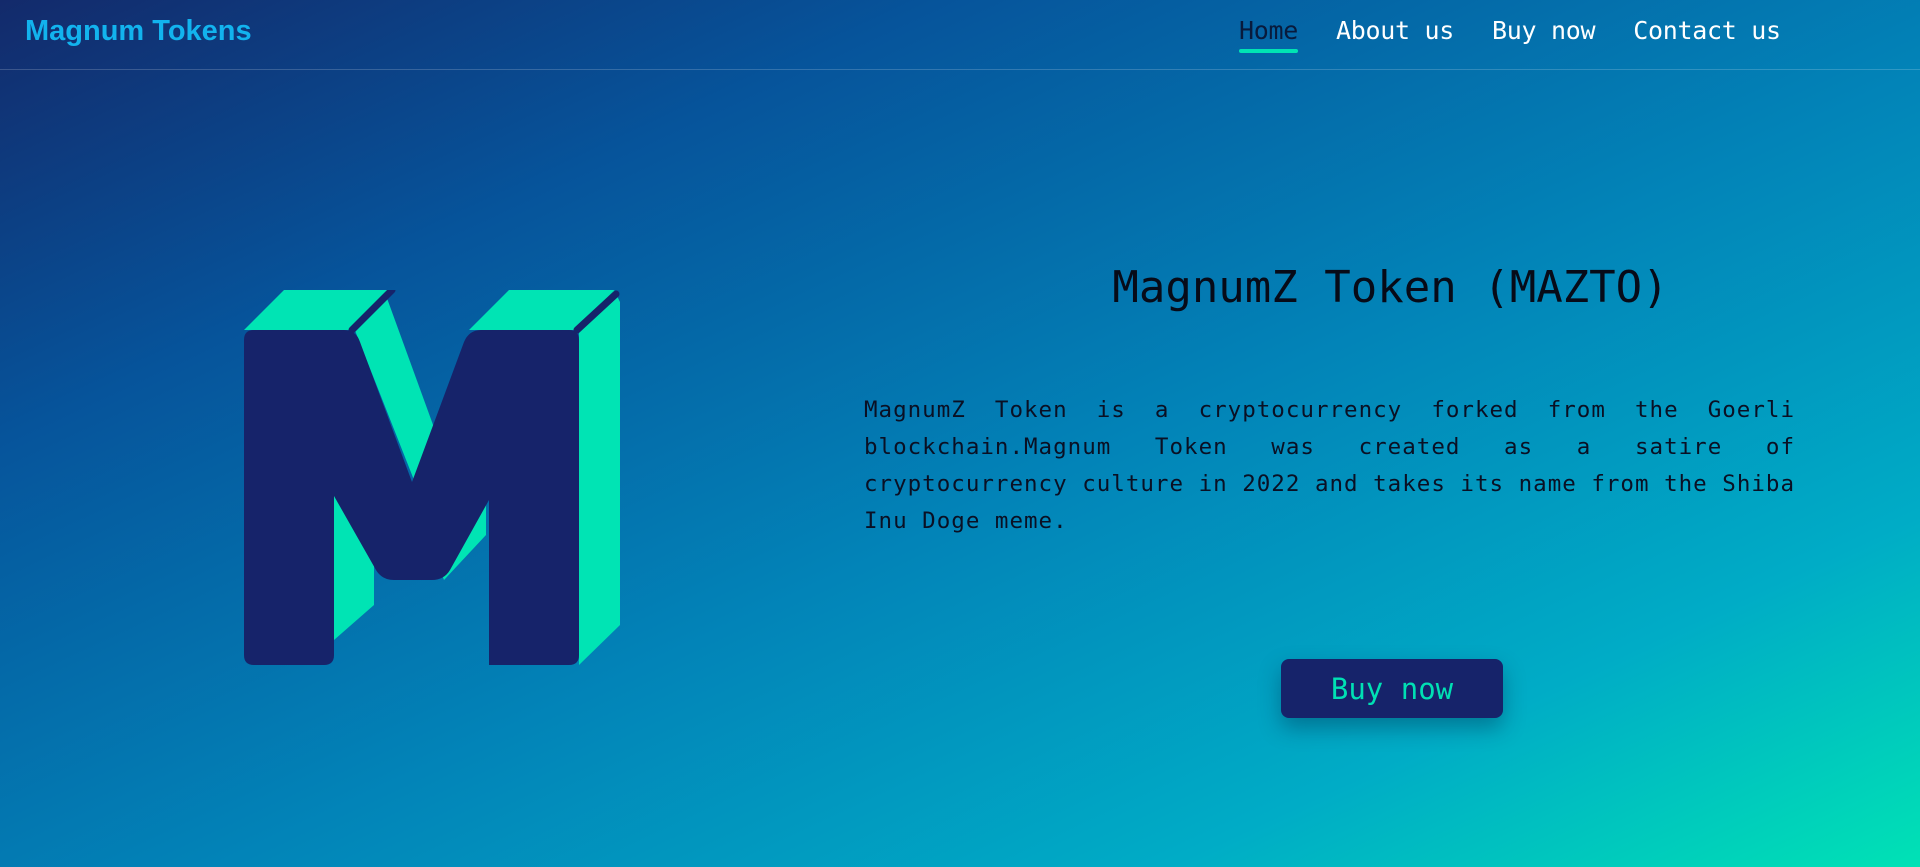 The width and height of the screenshot is (1920, 867). What do you see at coordinates (432, 477) in the screenshot?
I see `m-letter-3d-icon` at bounding box center [432, 477].